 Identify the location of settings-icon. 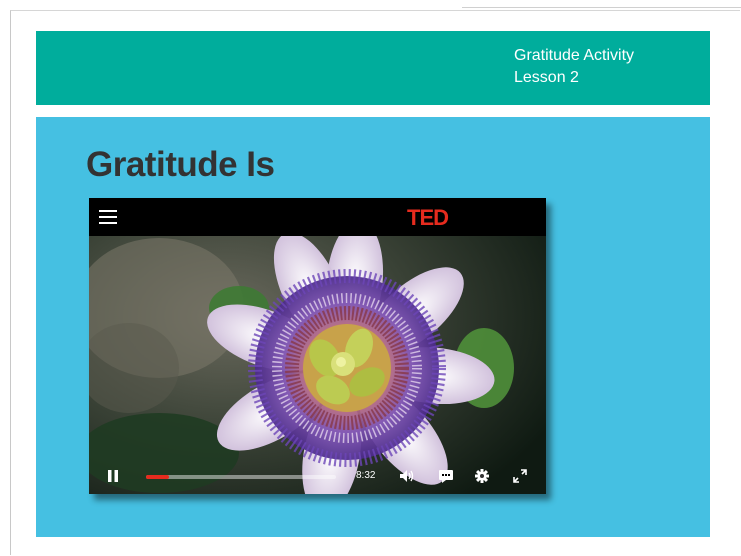
(482, 476).